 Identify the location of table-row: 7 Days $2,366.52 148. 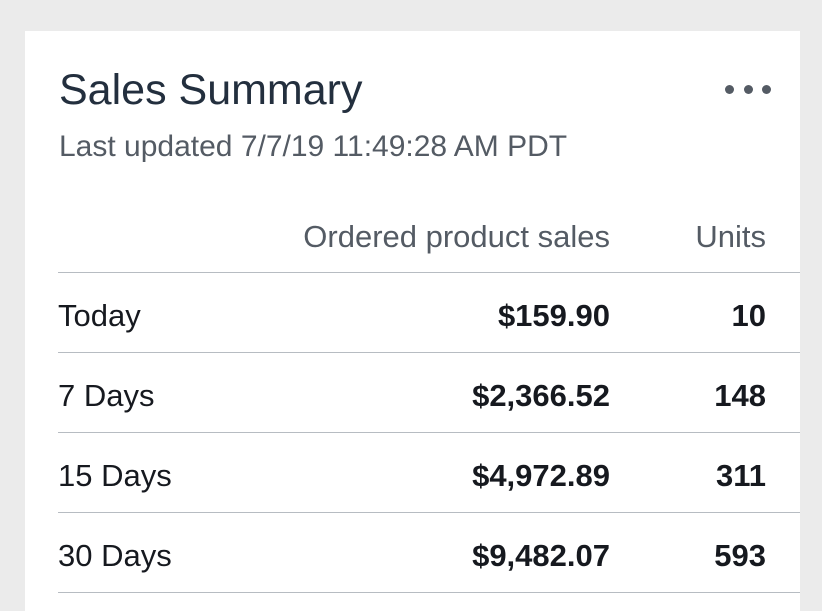
(429, 393).